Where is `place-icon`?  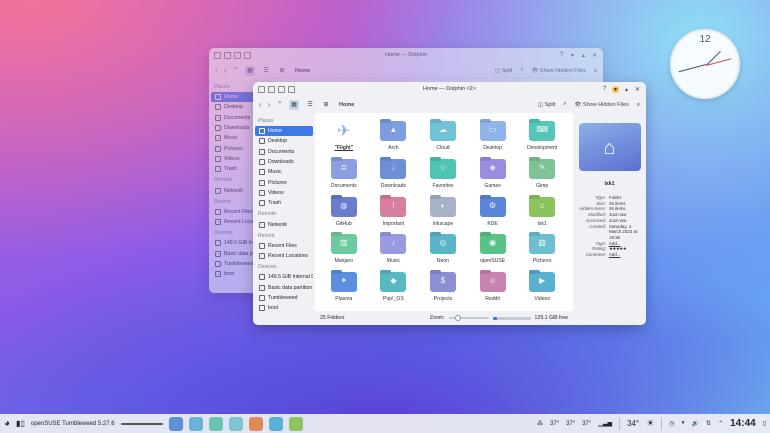 place-icon is located at coordinates (262, 308).